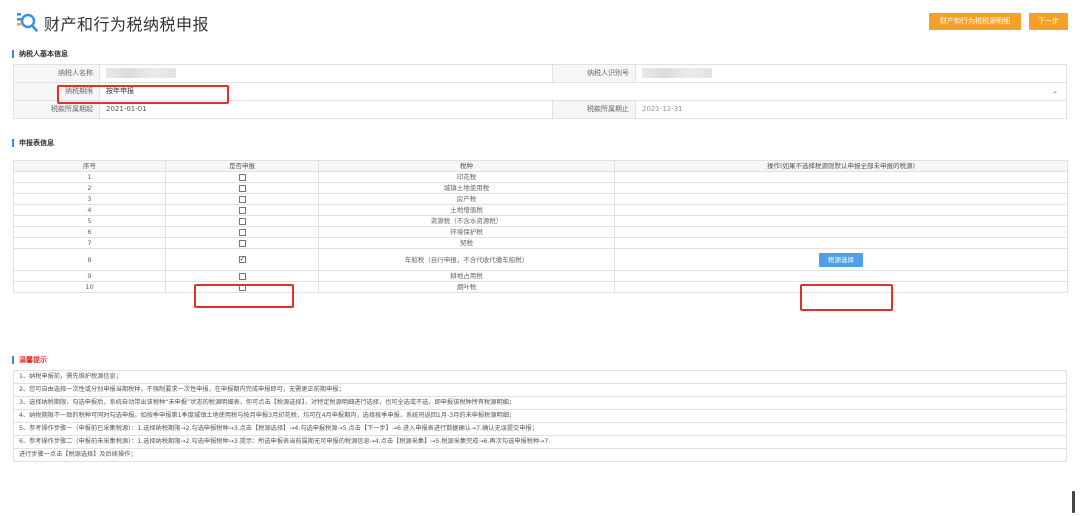 This screenshot has height=516, width=1080. I want to click on tax-type: 耕地占用税, so click(466, 276).